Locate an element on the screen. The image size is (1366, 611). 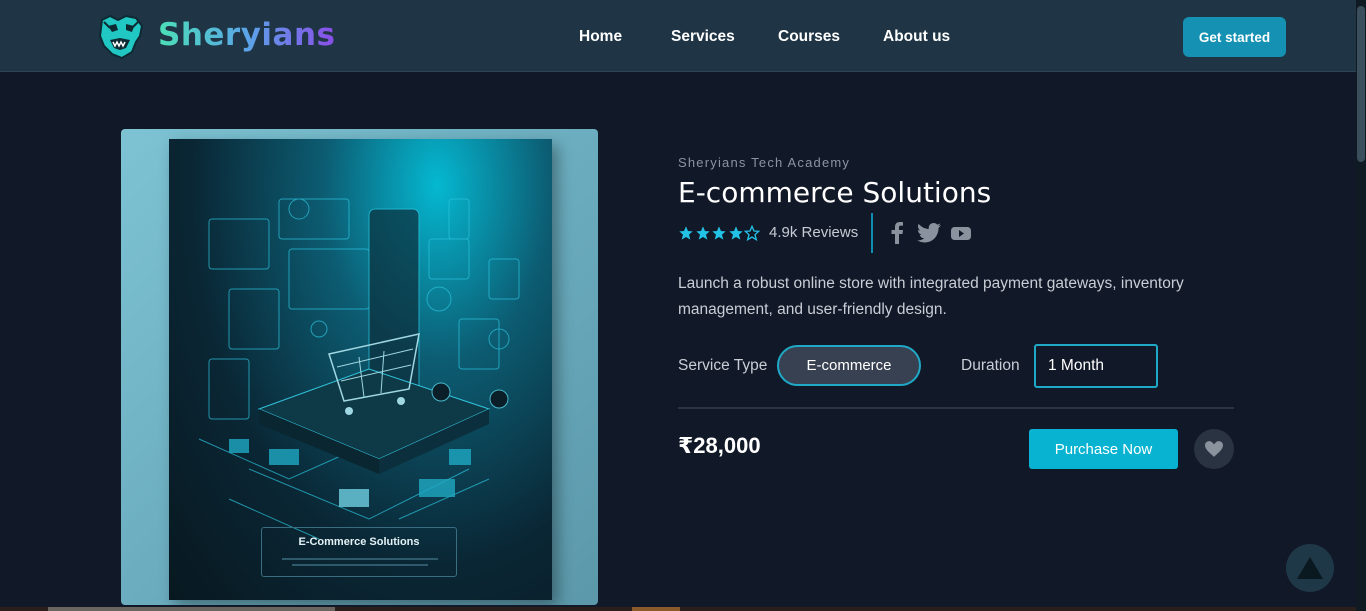
purchase-now-button: Purchase Now is located at coordinates (1103, 449).